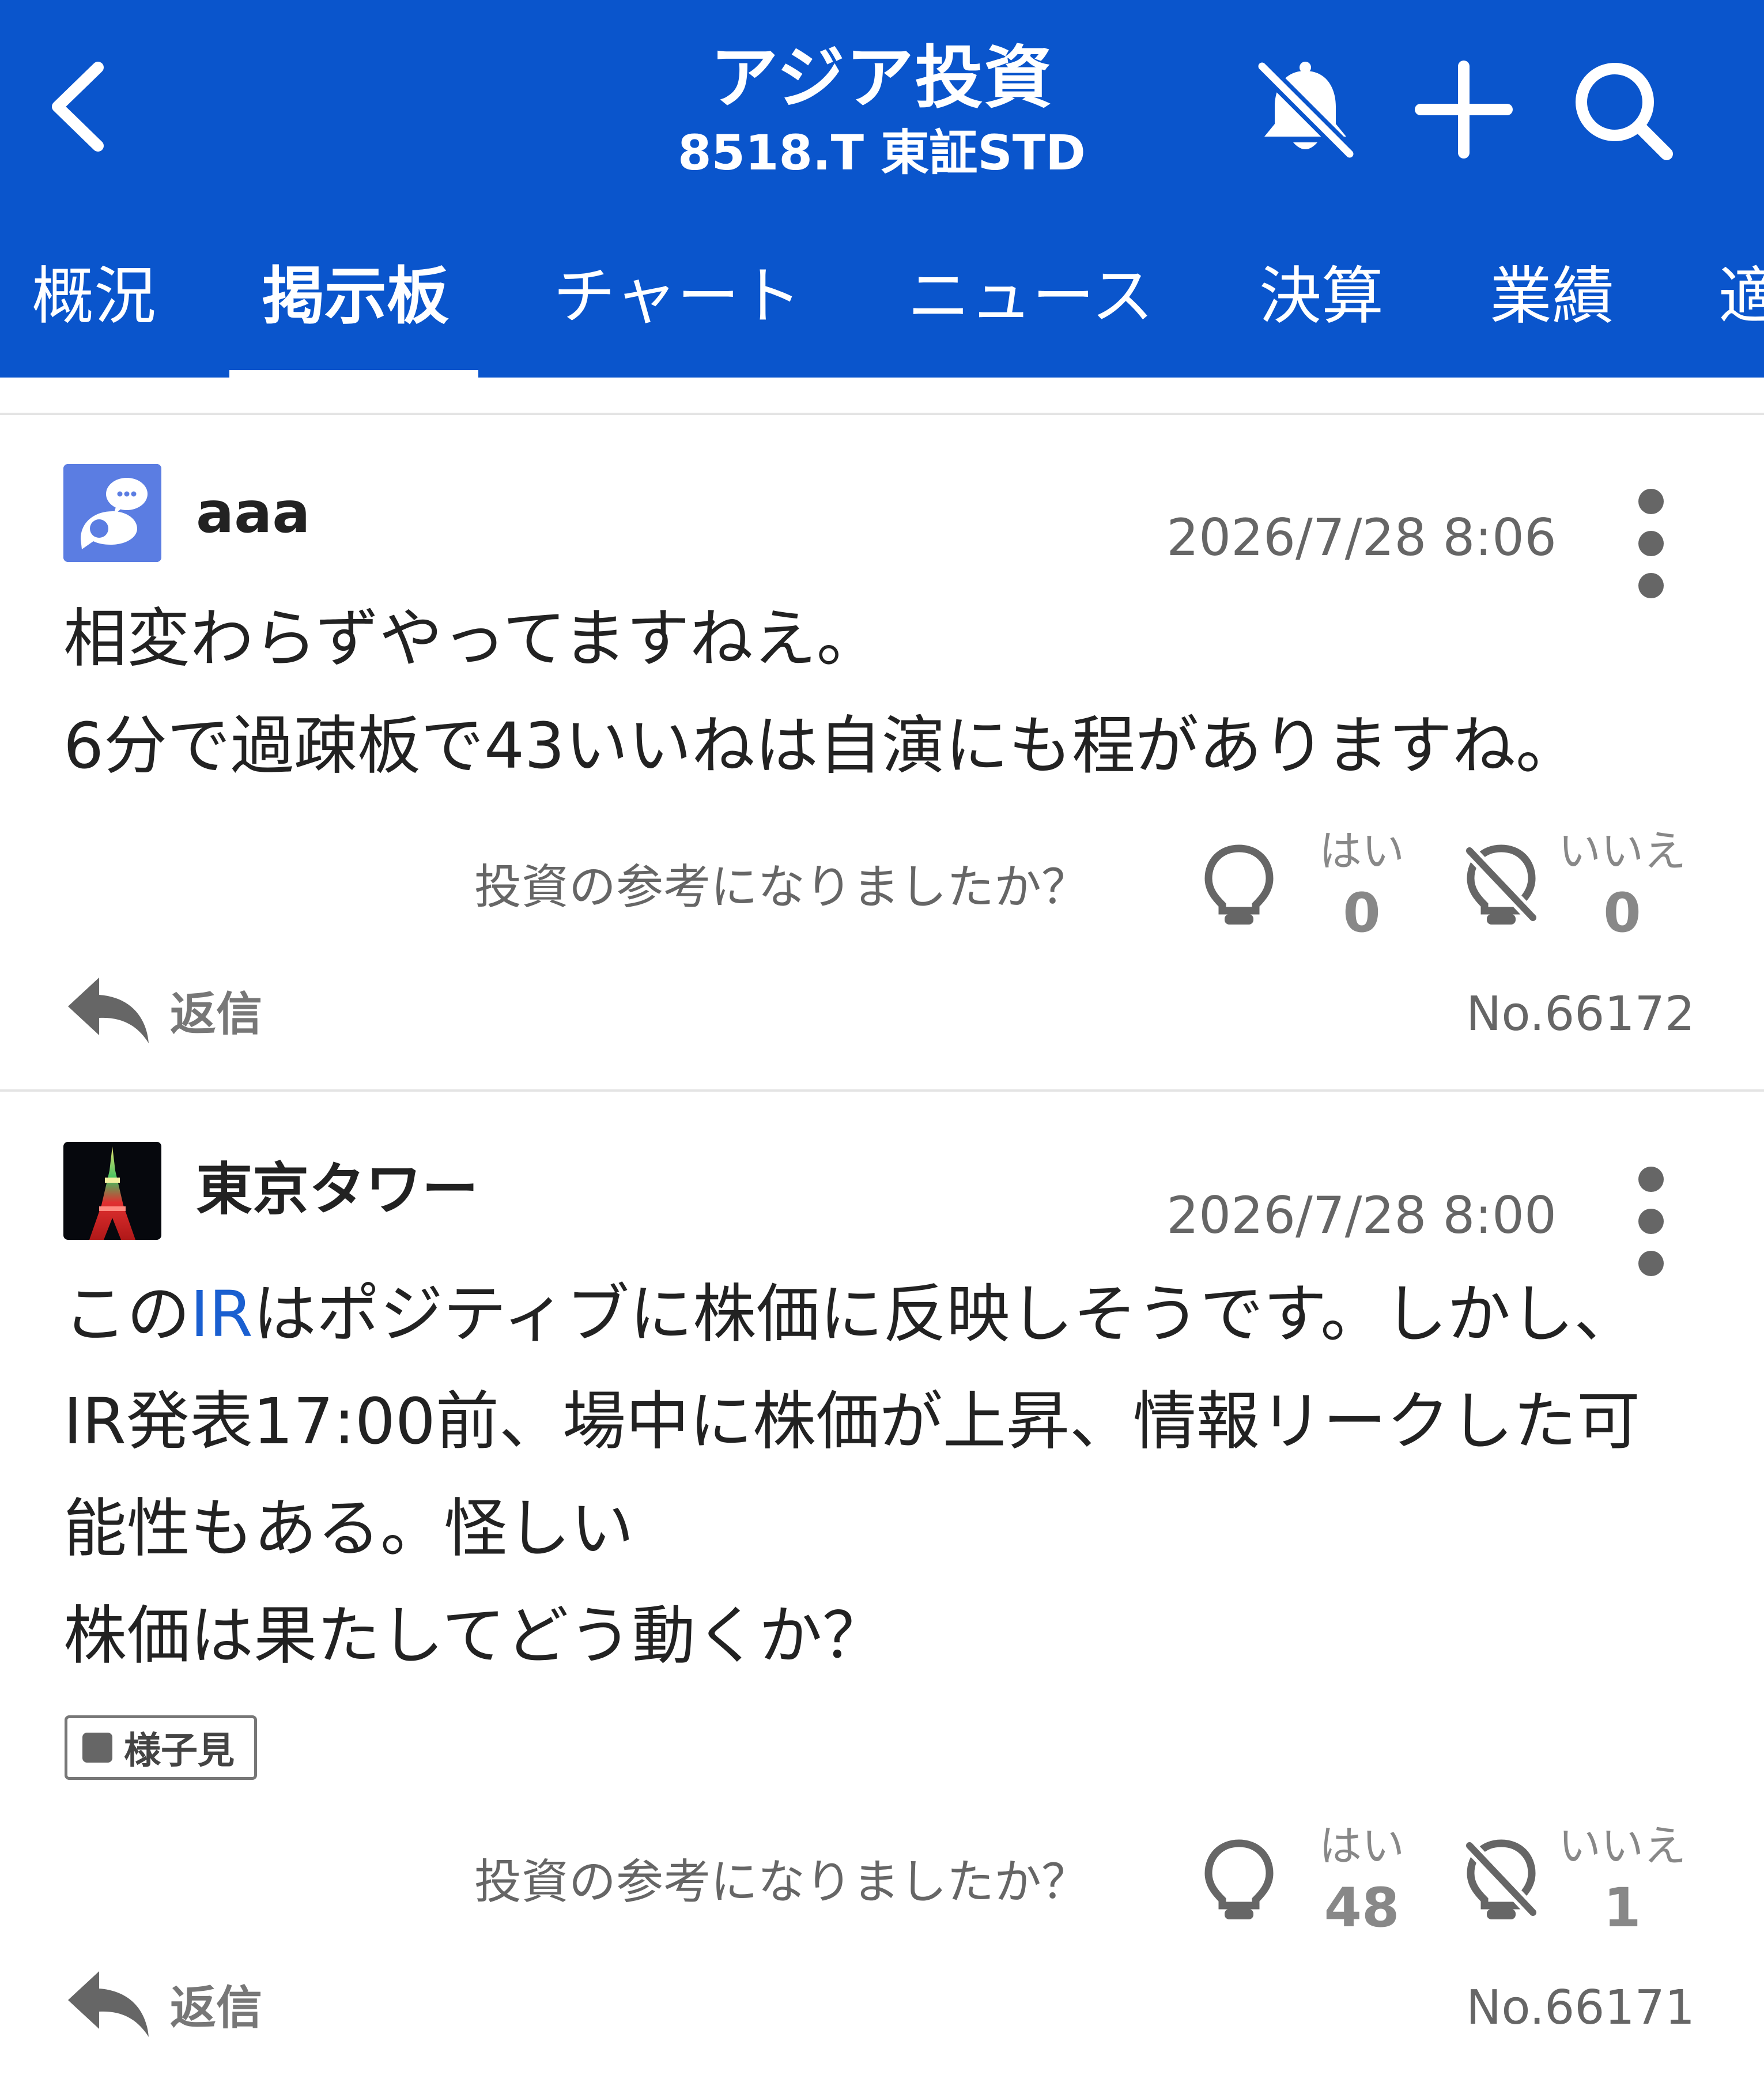 The width and height of the screenshot is (1764, 2075). Describe the element at coordinates (353, 374) in the screenshot. I see `active-tab-indicator` at that location.